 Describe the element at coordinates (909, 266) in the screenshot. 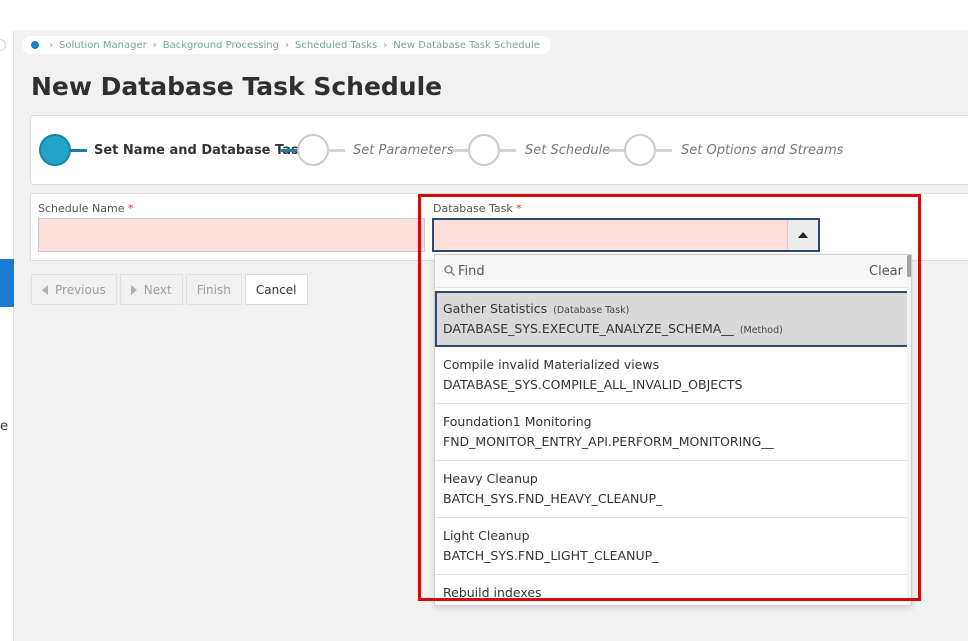

I see `scrollbar-thumb` at that location.